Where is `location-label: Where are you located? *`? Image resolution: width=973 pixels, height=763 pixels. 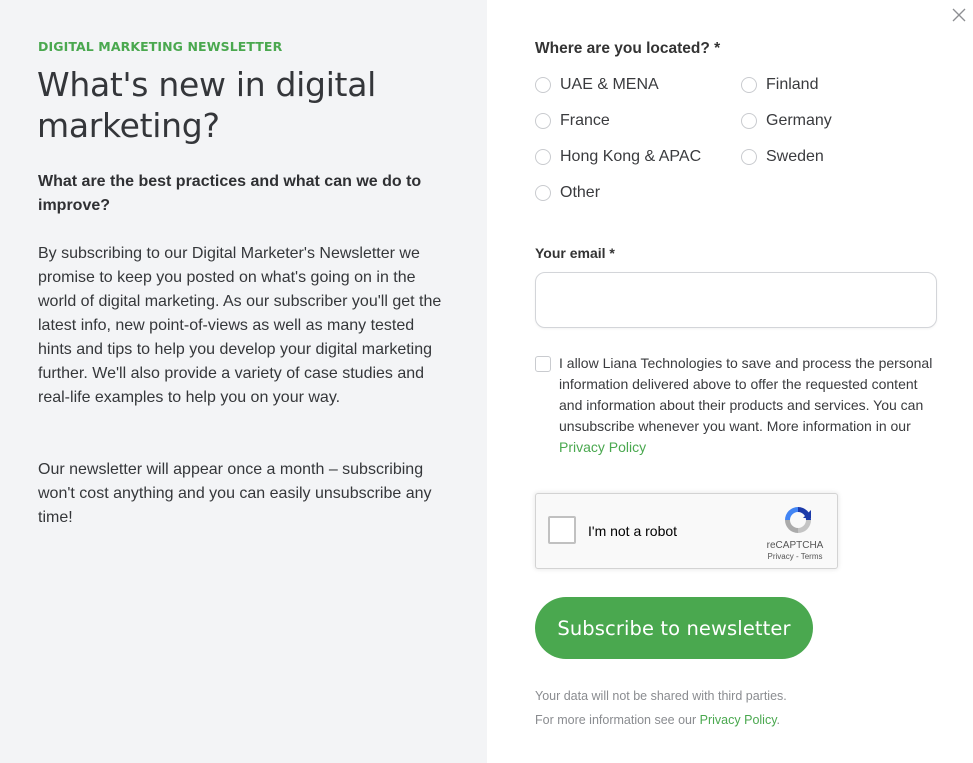
location-label: Where are you located? * is located at coordinates (628, 48).